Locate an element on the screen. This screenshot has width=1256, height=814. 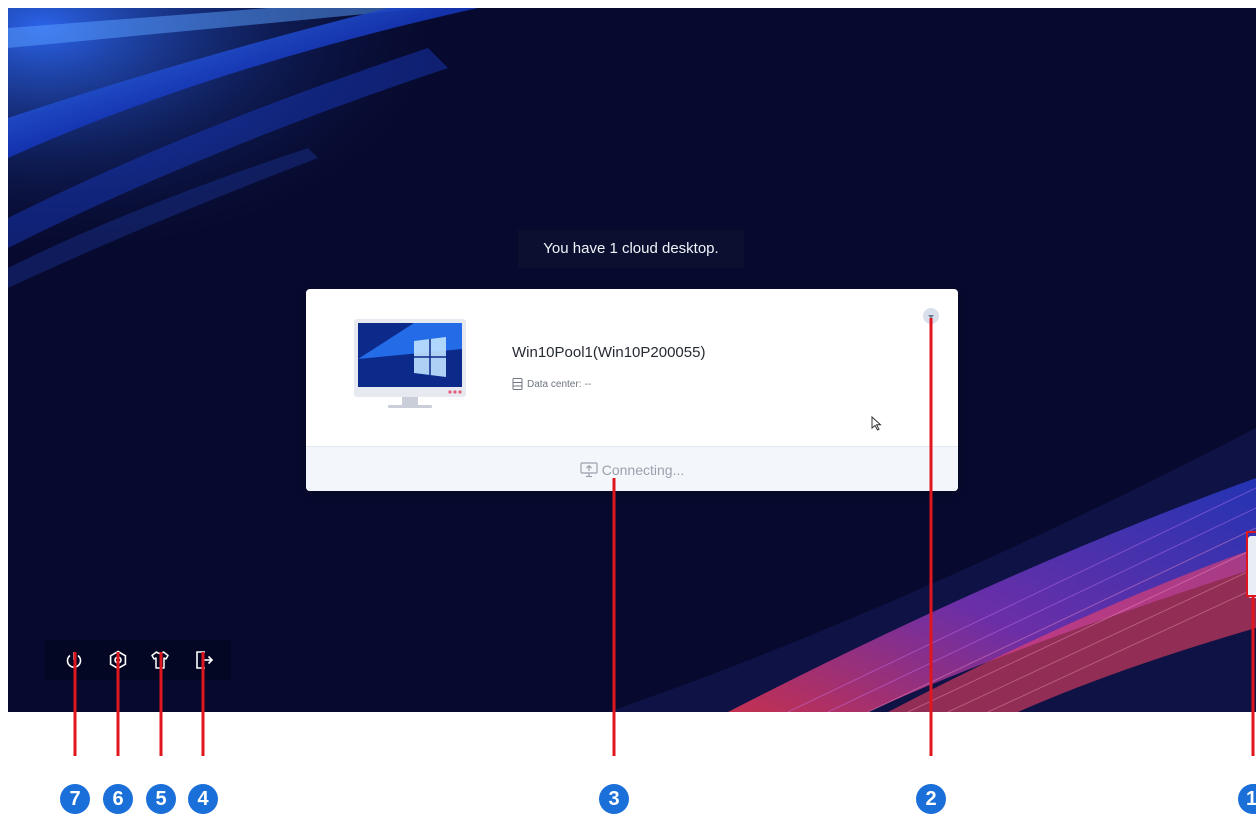
data-center-row: Data center: -- is located at coordinates (551, 384).